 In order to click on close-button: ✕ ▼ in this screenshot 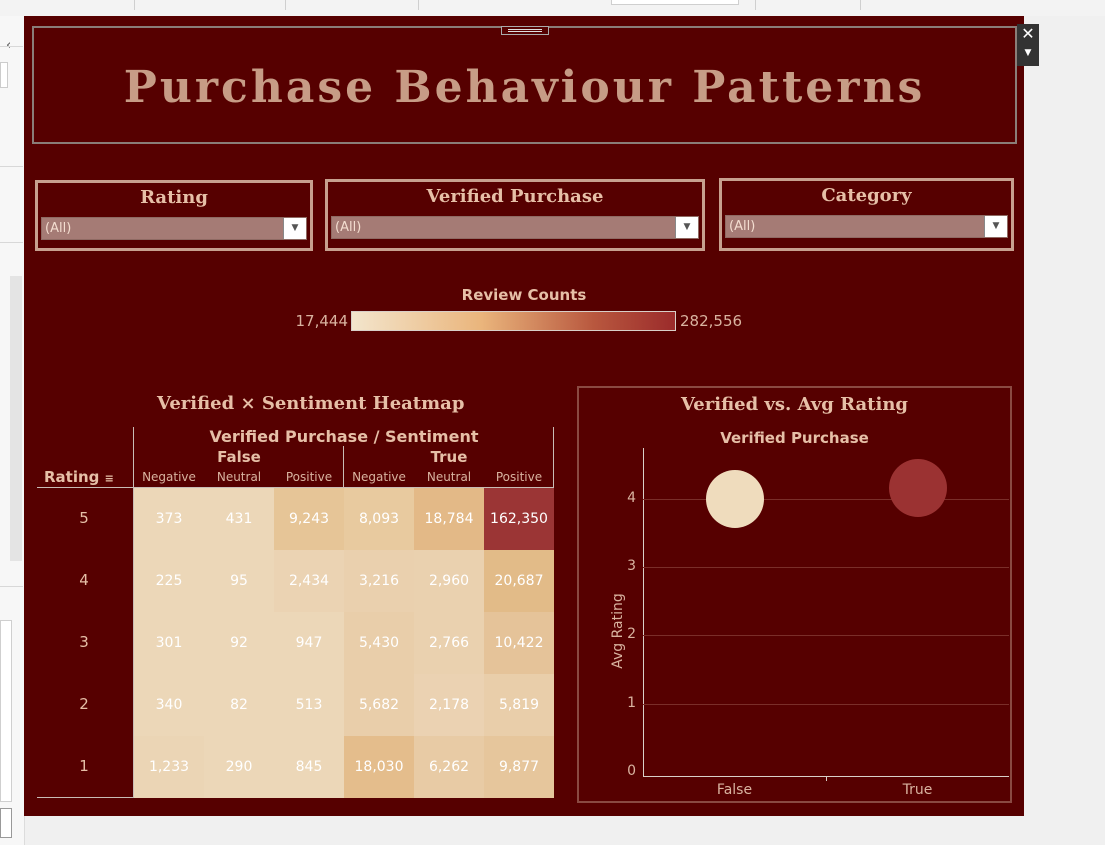, I will do `click(1028, 45)`.